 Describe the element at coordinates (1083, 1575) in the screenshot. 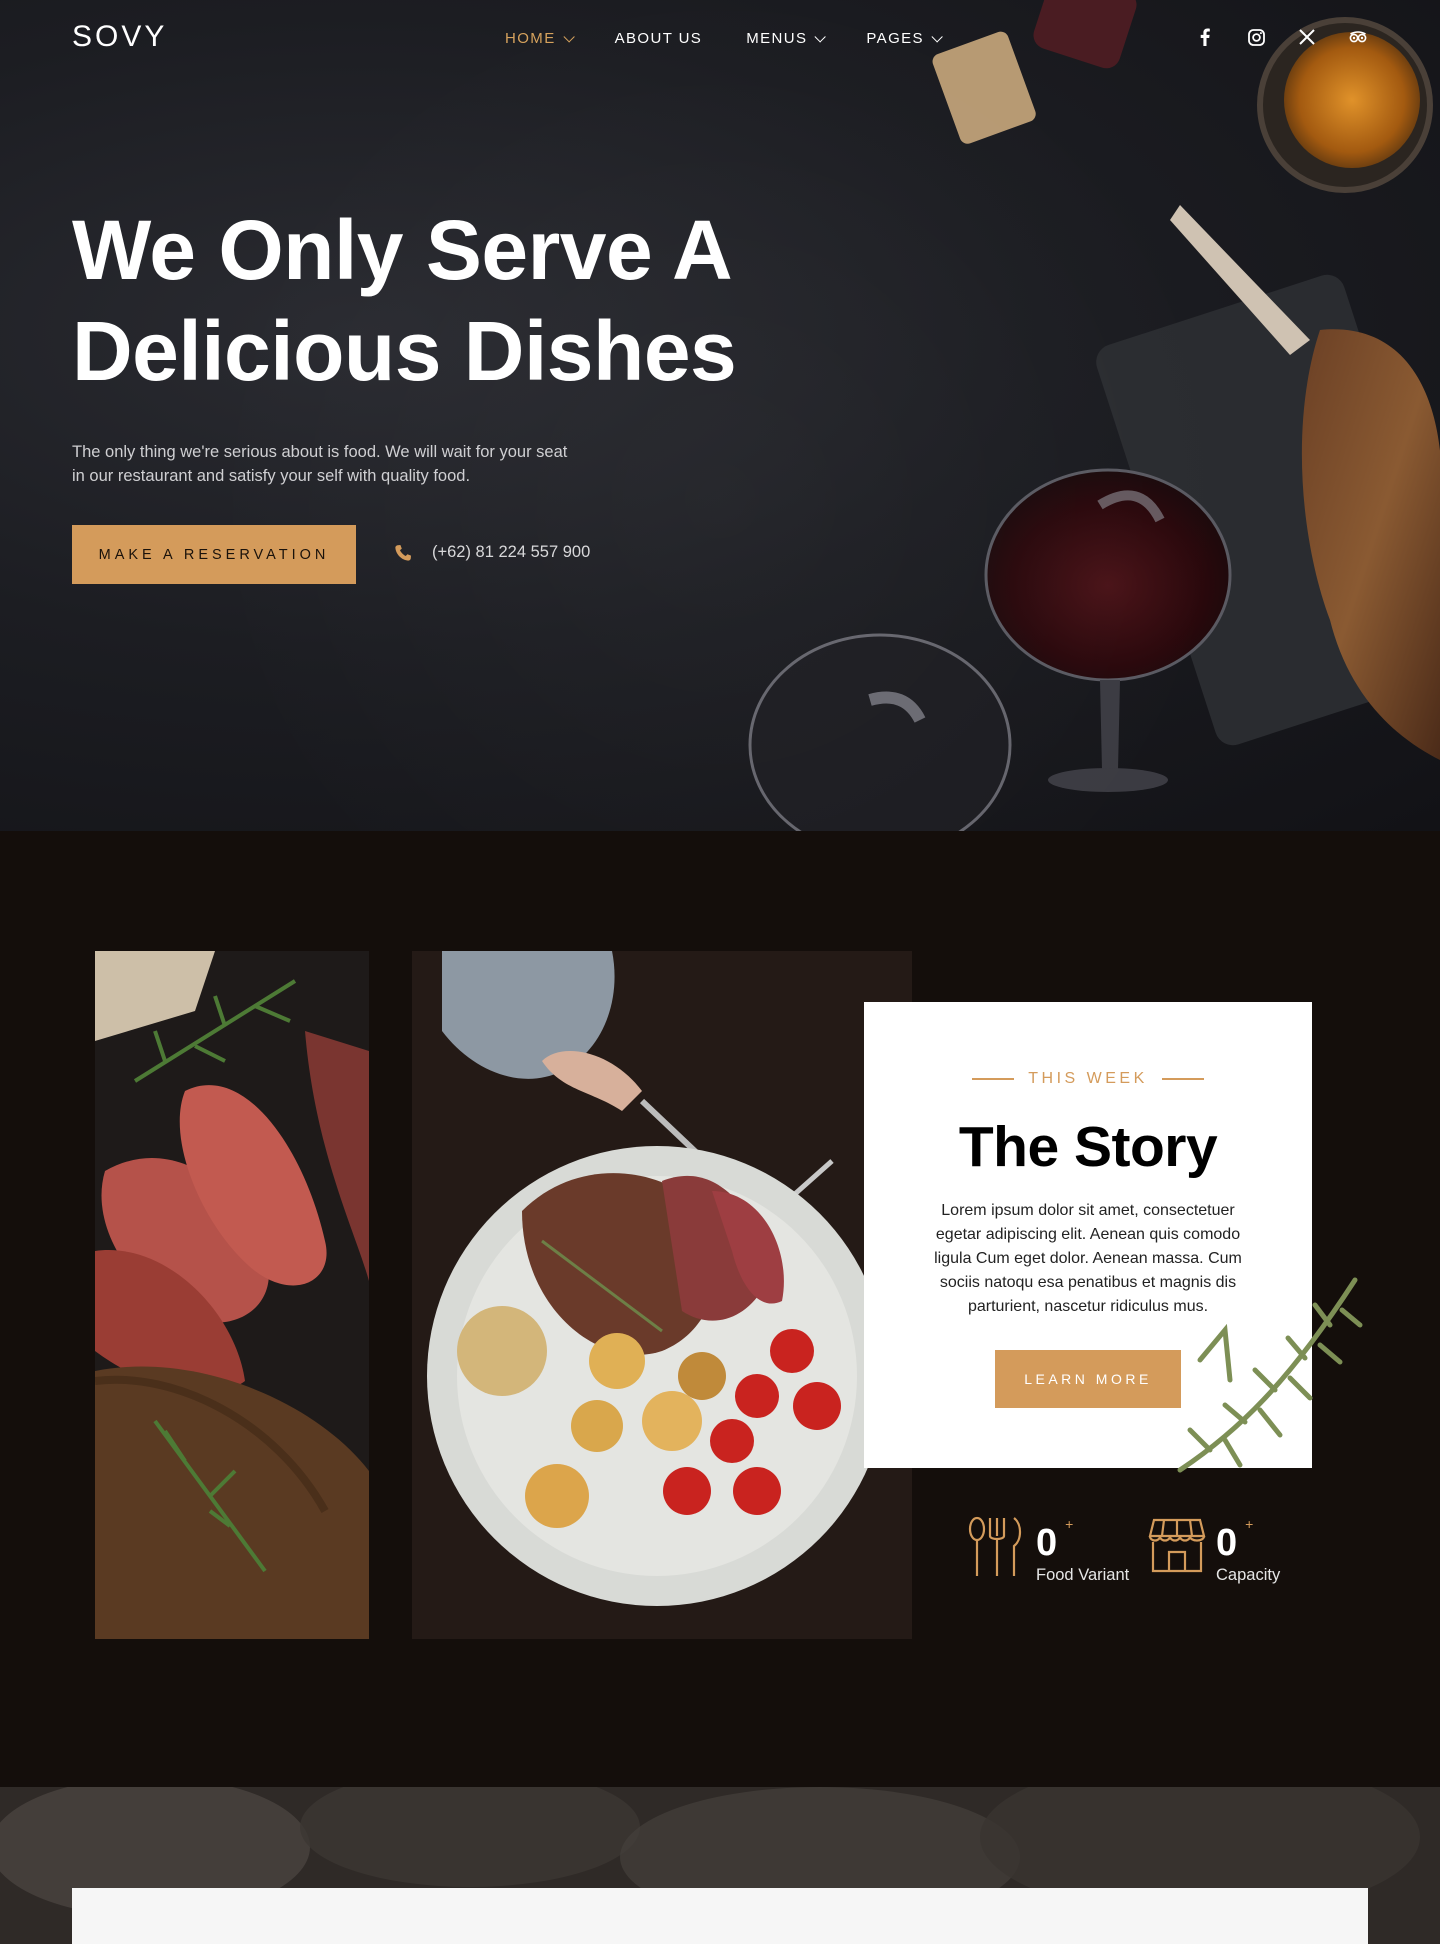

I see `stat-label: Food Variant` at that location.